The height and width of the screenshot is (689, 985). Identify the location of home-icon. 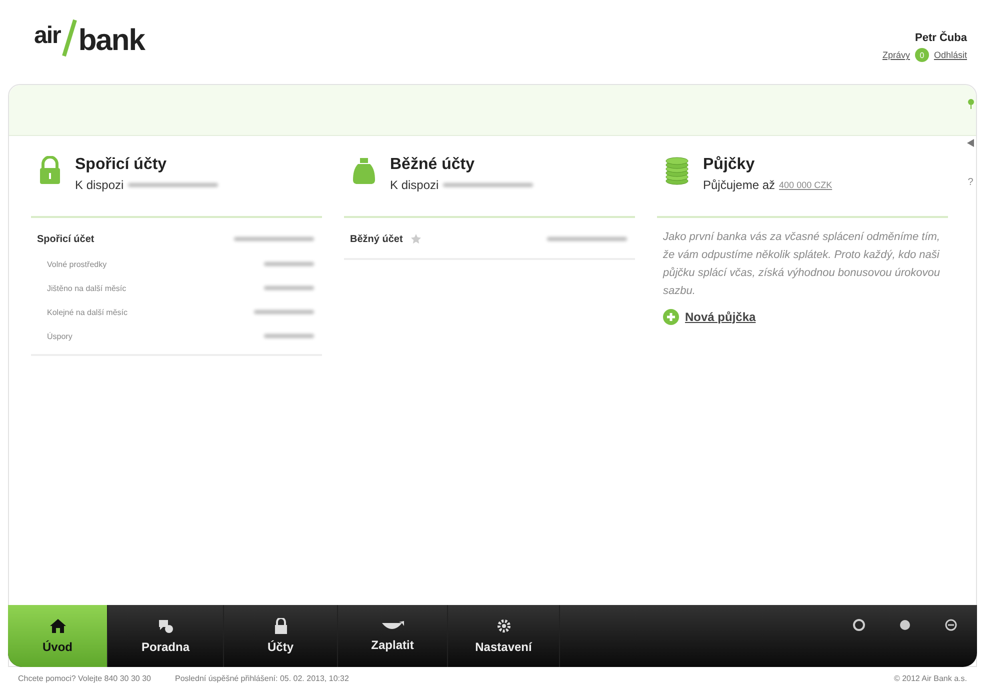
(57, 626).